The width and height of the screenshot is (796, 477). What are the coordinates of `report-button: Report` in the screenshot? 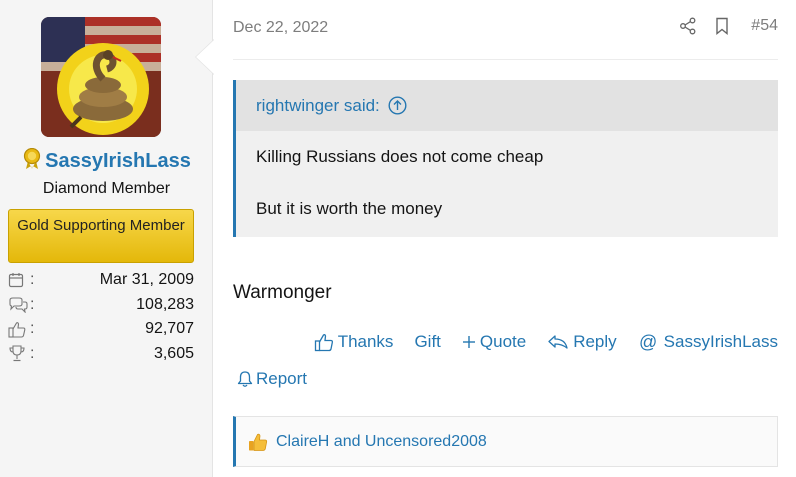 It's located at (271, 379).